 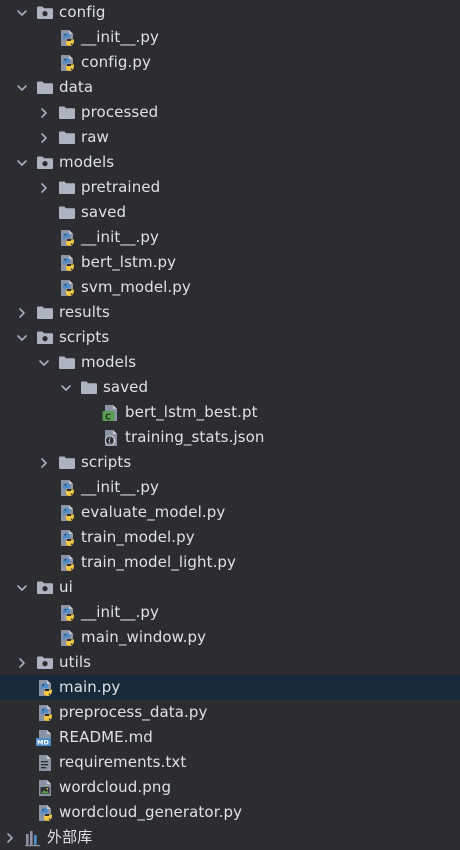 What do you see at coordinates (133, 712) in the screenshot?
I see `tree-item-label: preprocess_data.py` at bounding box center [133, 712].